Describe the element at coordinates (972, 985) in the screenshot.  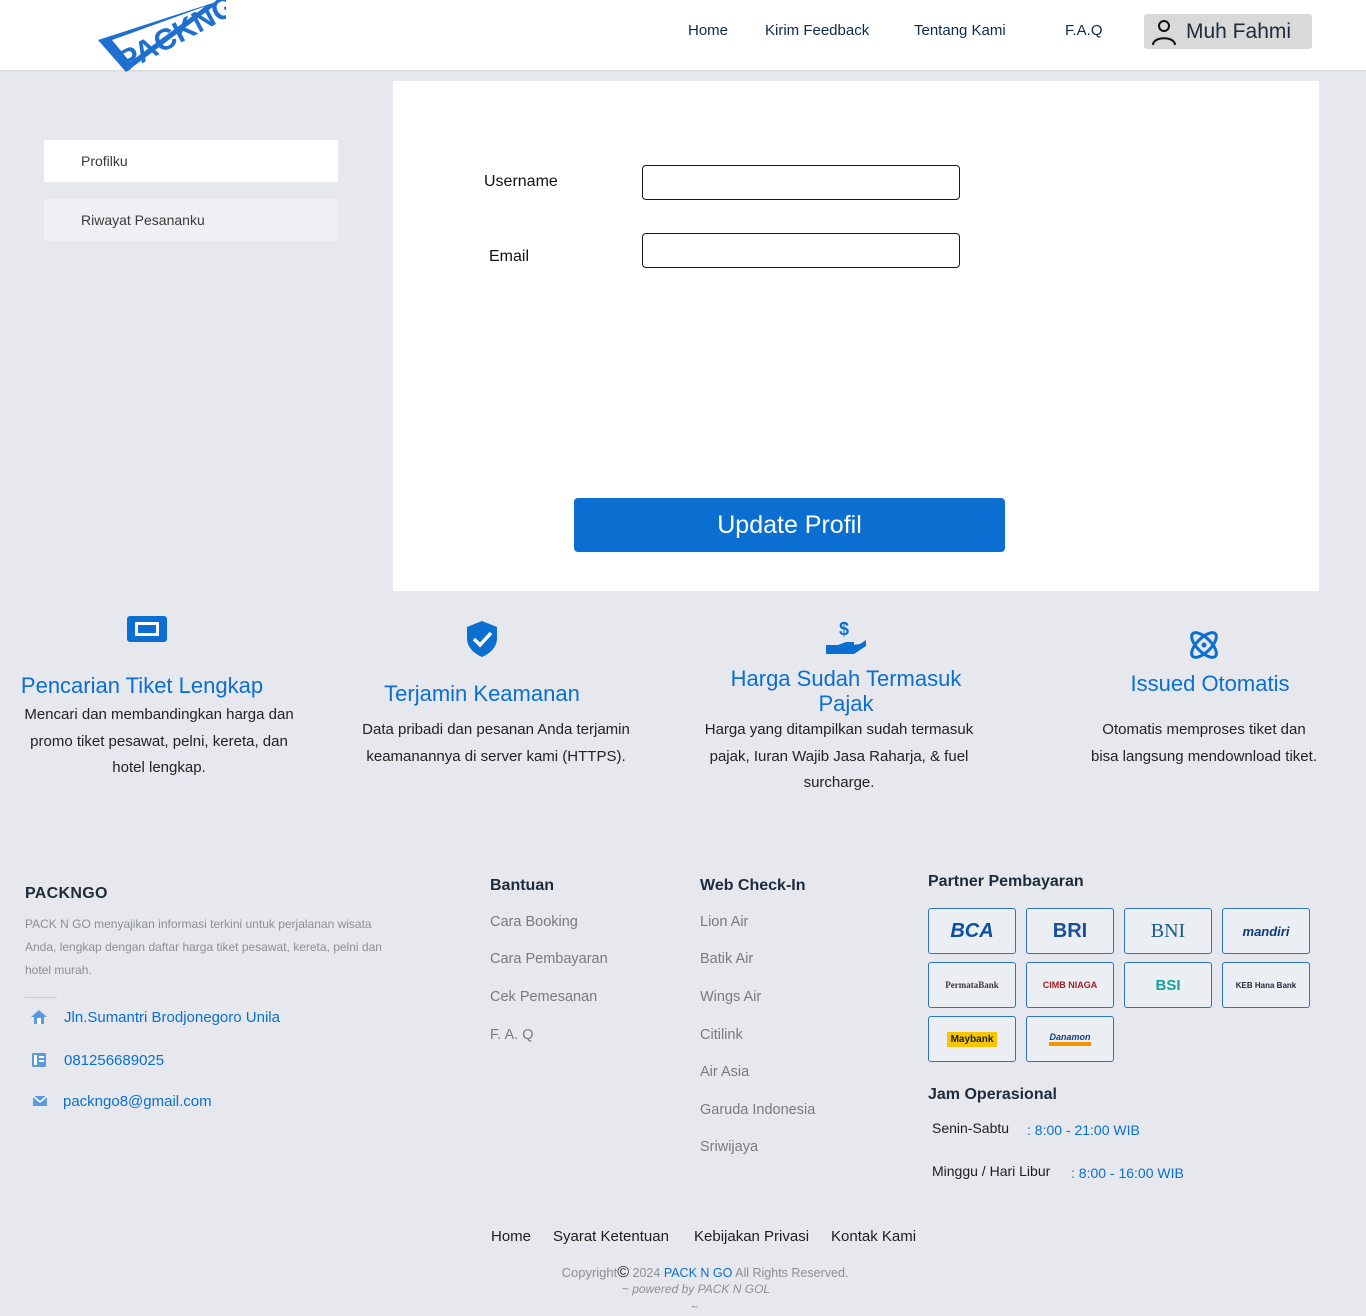
I see `bank-logo-permata: PermataBank` at that location.